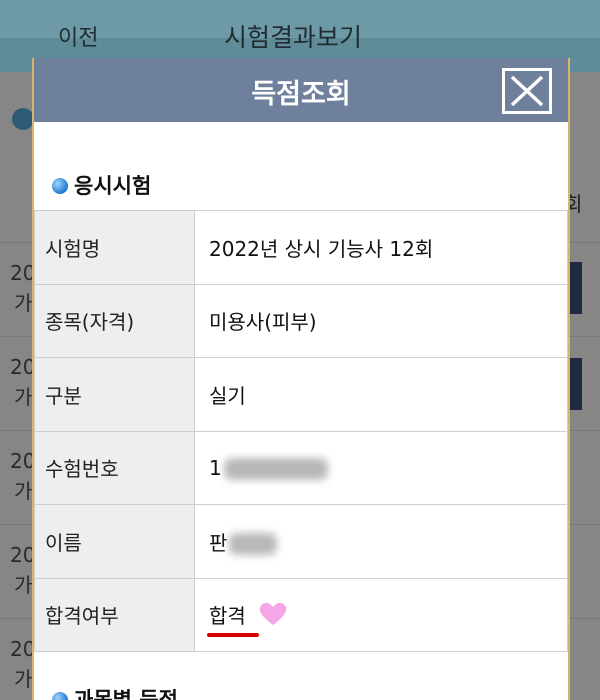 Image resolution: width=600 pixels, height=700 pixels. I want to click on close-x-icon, so click(527, 91).